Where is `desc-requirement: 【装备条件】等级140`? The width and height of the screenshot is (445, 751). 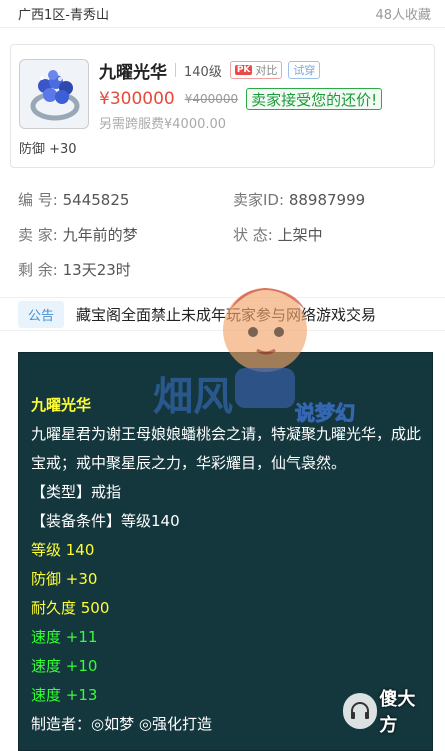
desc-requirement: 【装备条件】等级140 is located at coordinates (105, 521).